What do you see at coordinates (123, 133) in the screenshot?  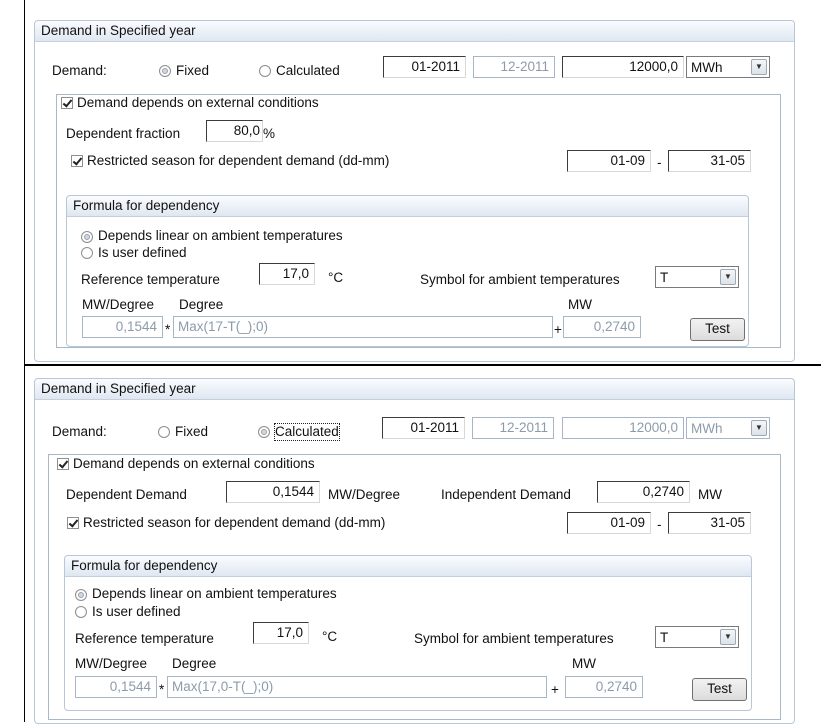 I see `dependent-fraction-label: Dependent fraction` at bounding box center [123, 133].